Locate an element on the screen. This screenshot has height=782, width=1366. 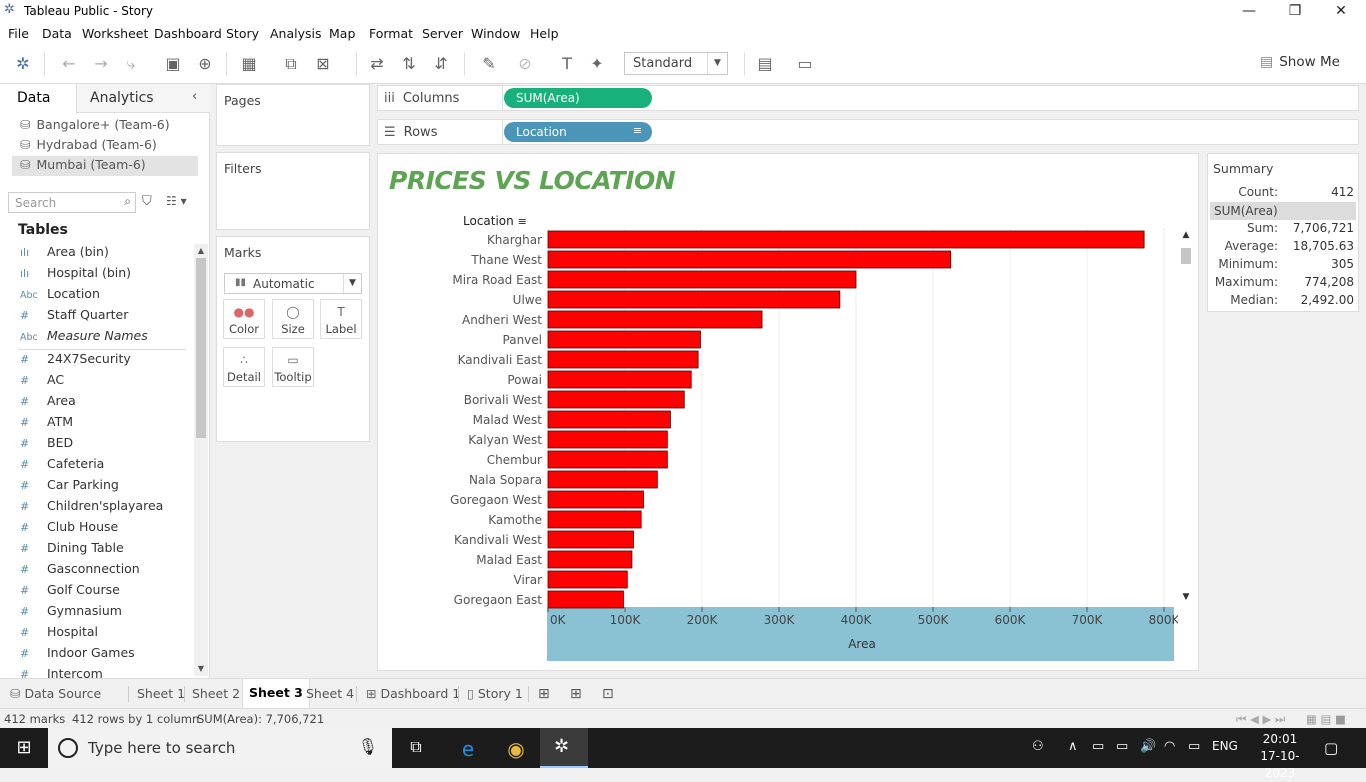
category-label: Andheri West is located at coordinates (502, 320).